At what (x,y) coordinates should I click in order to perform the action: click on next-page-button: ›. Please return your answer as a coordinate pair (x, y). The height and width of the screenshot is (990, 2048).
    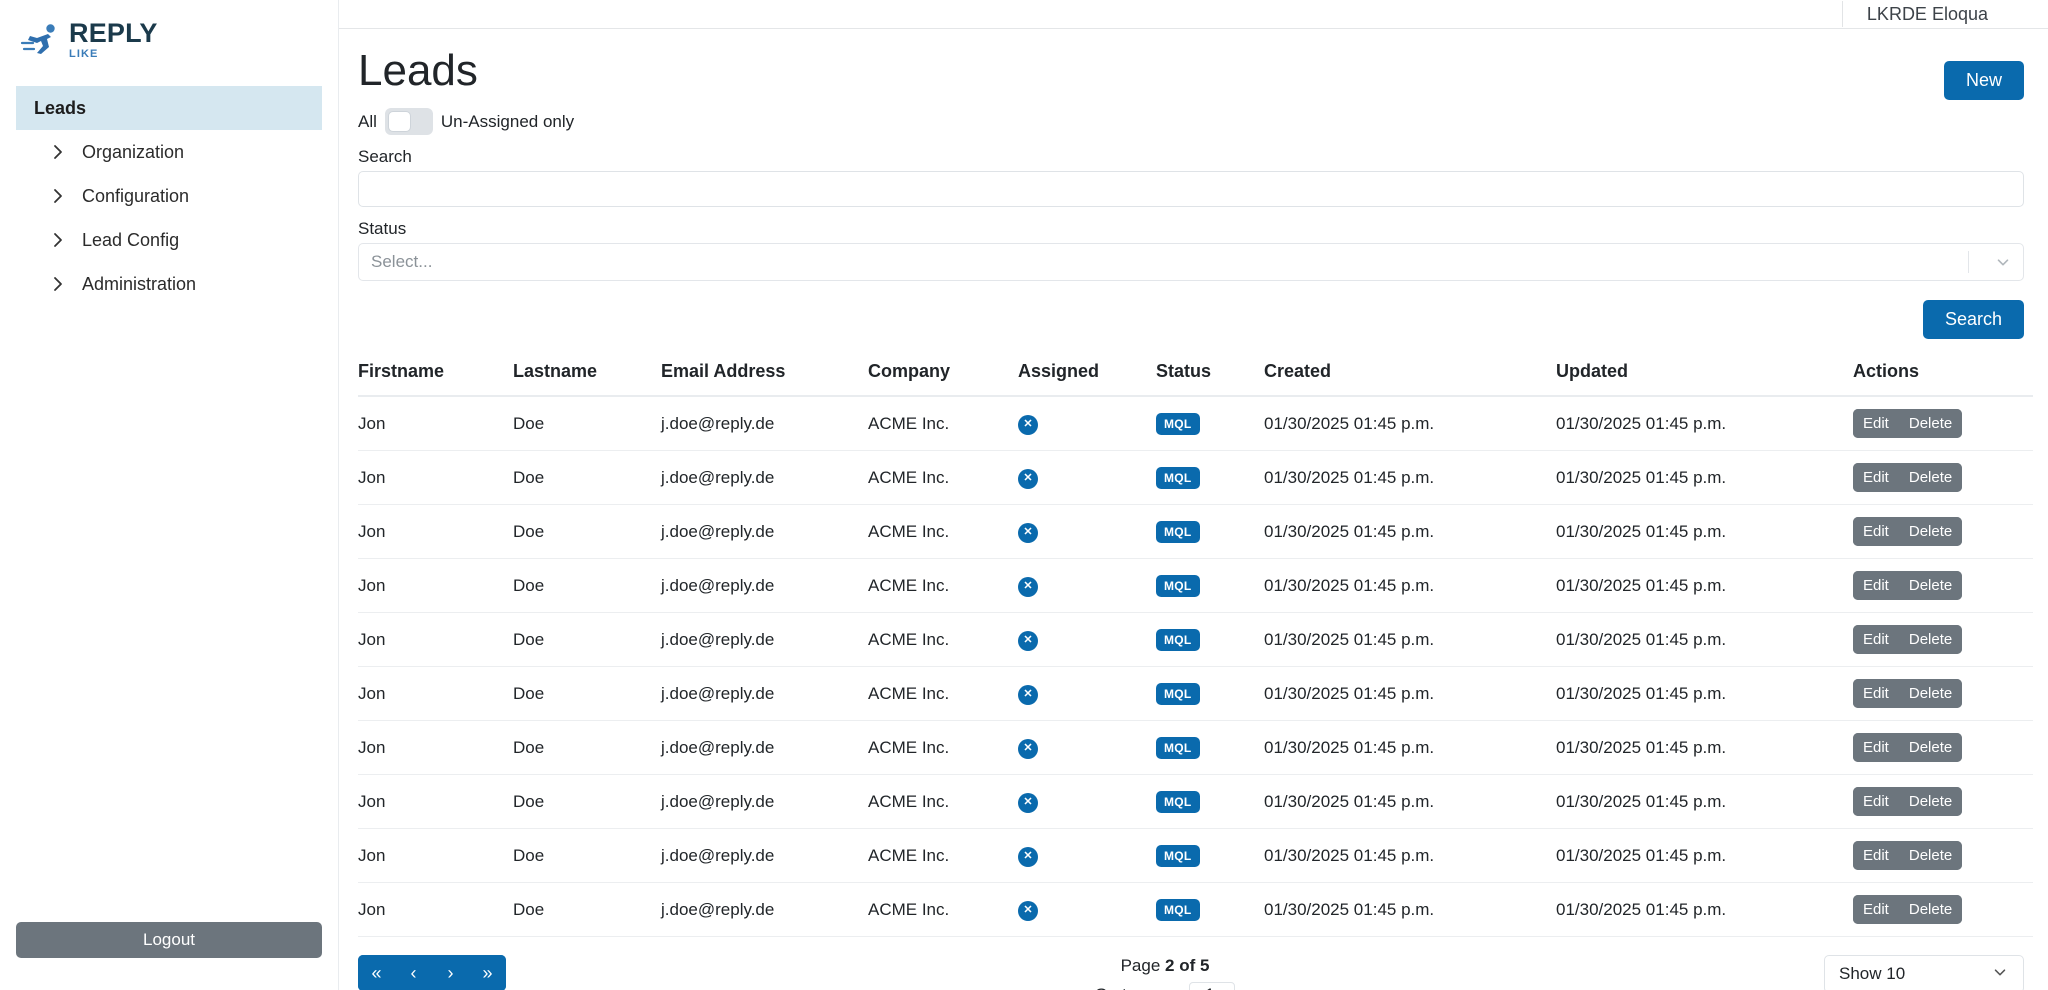
    Looking at the image, I should click on (450, 972).